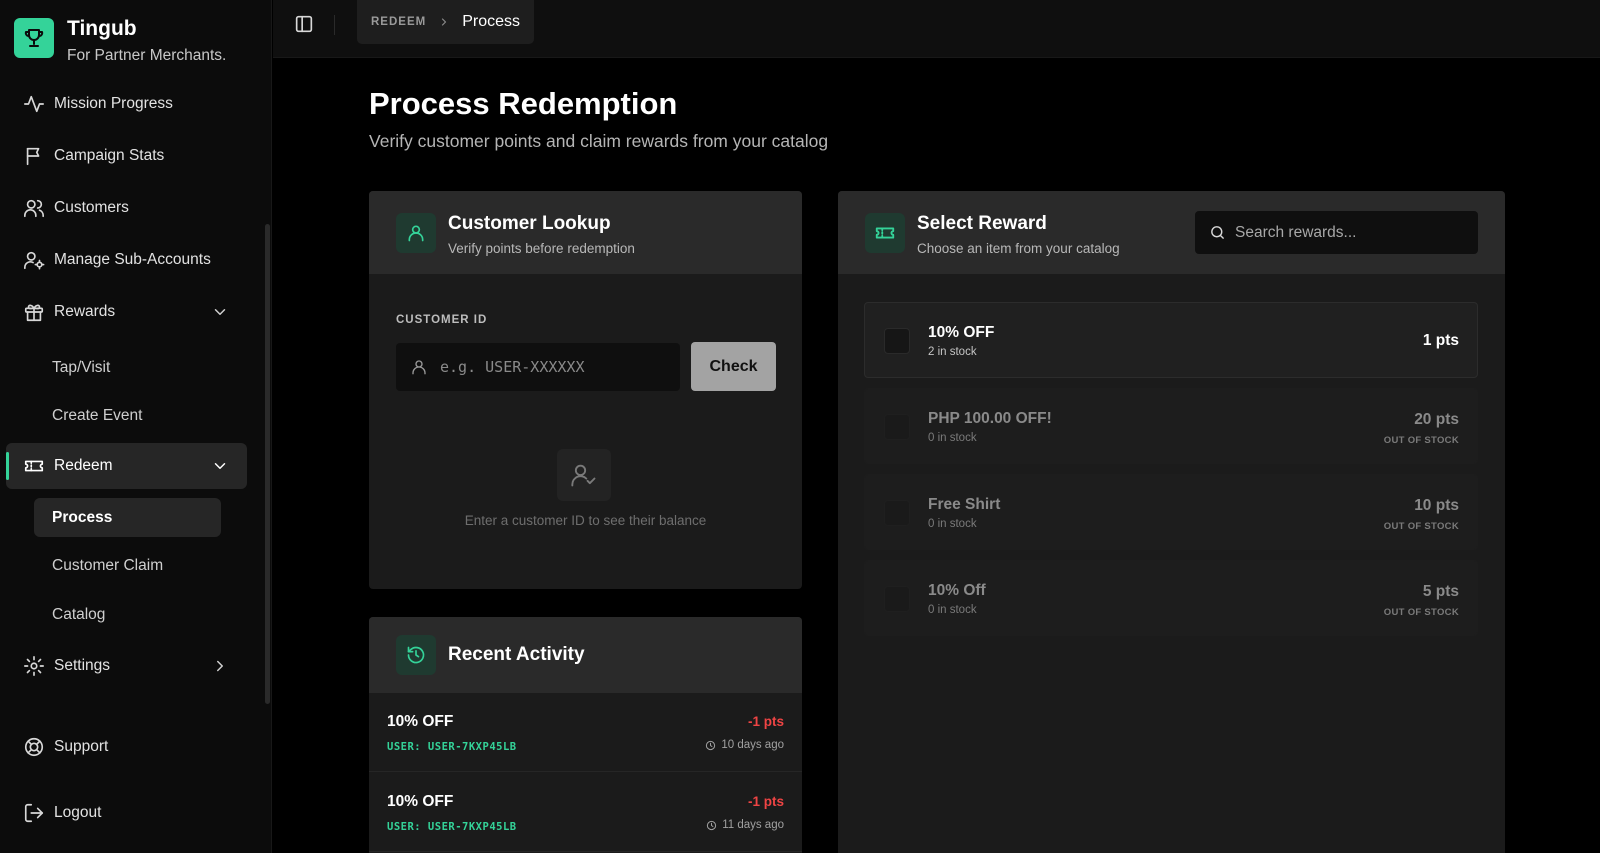  I want to click on customer-id-input, so click(555, 367).